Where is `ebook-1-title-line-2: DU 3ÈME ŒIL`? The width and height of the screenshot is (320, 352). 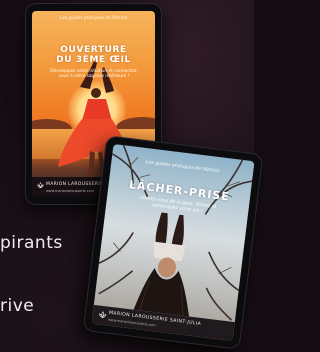
ebook-1-title-line-2: DU 3ÈME ŒIL is located at coordinates (93, 60).